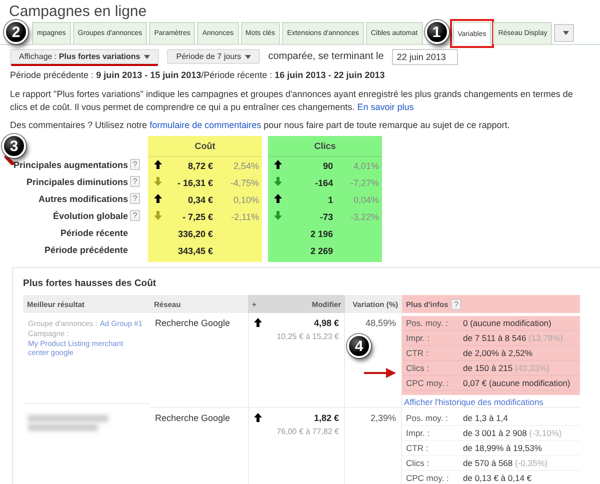 Image resolution: width=600 pixels, height=484 pixels. What do you see at coordinates (380, 323) in the screenshot?
I see `variation-value: 48,59%` at bounding box center [380, 323].